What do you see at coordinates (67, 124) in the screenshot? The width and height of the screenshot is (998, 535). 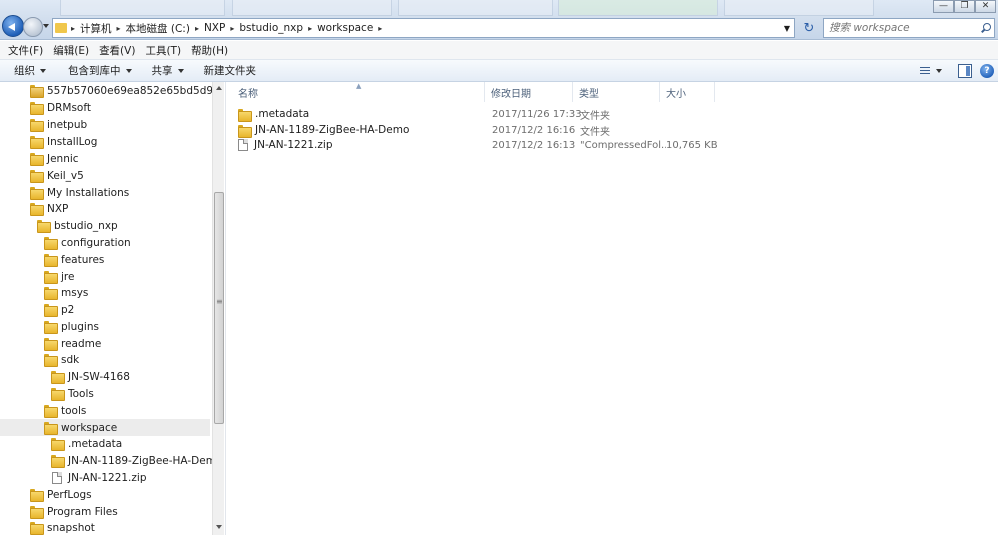 I see `tree-item-label: inetpub` at bounding box center [67, 124].